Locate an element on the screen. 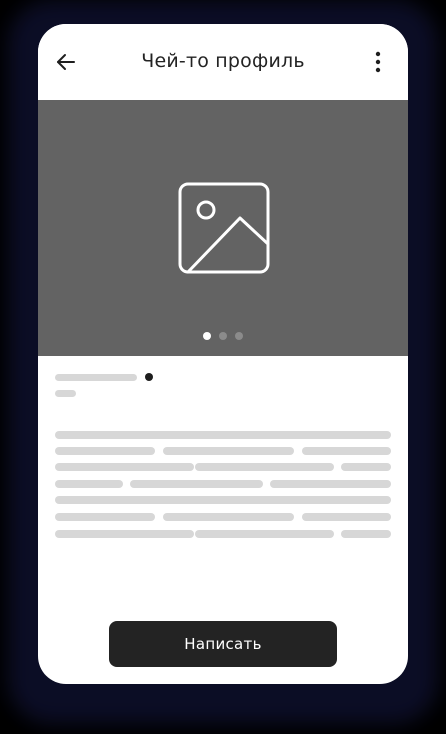  more-vertical-icon is located at coordinates (378, 62).